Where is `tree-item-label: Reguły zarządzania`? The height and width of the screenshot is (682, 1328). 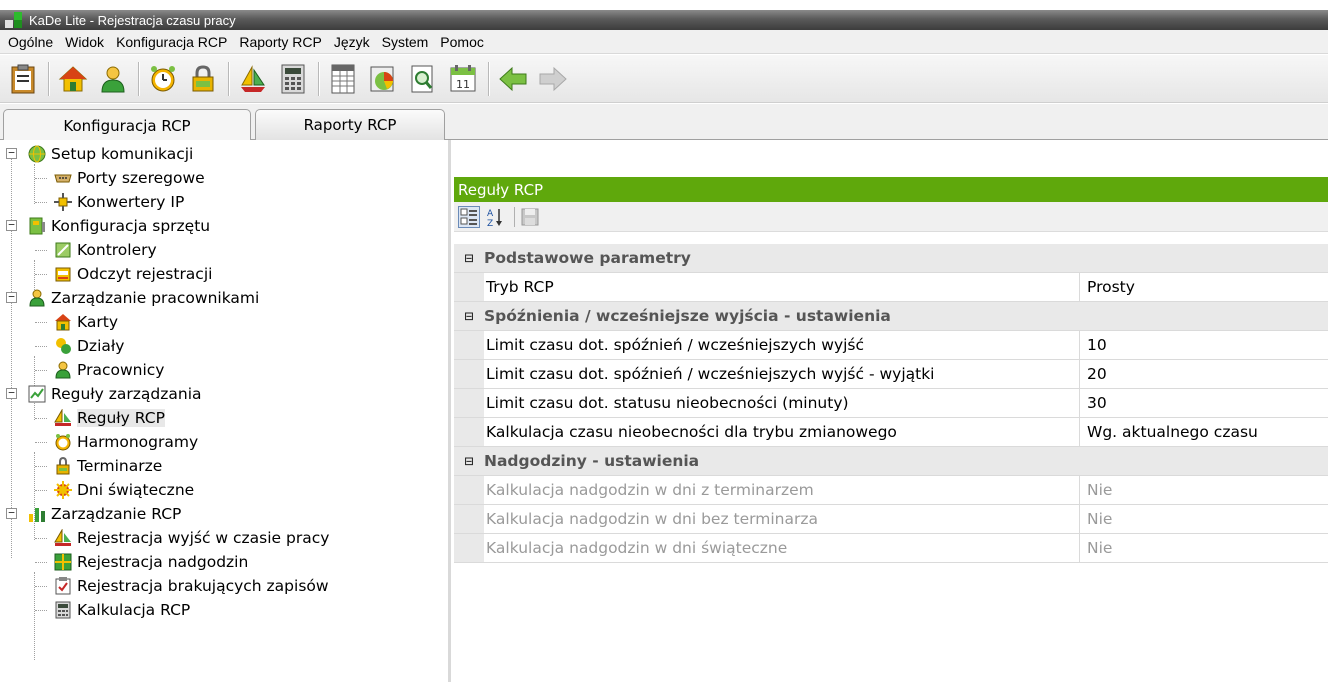
tree-item-label: Reguły zarządzania is located at coordinates (126, 394).